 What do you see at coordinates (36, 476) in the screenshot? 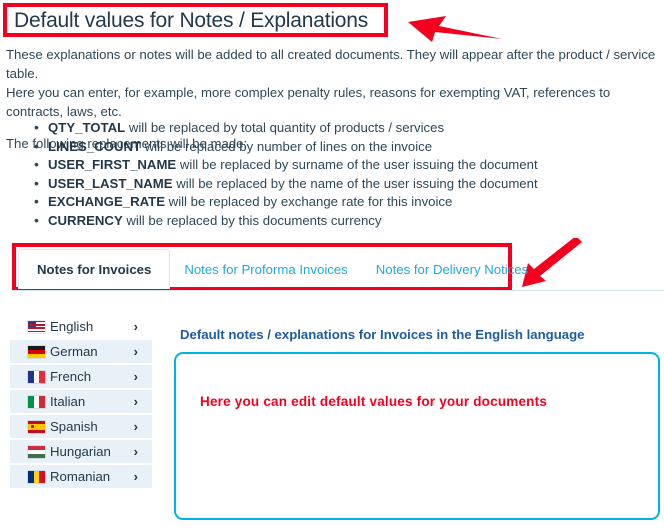
I see `flag-icon-romanian` at bounding box center [36, 476].